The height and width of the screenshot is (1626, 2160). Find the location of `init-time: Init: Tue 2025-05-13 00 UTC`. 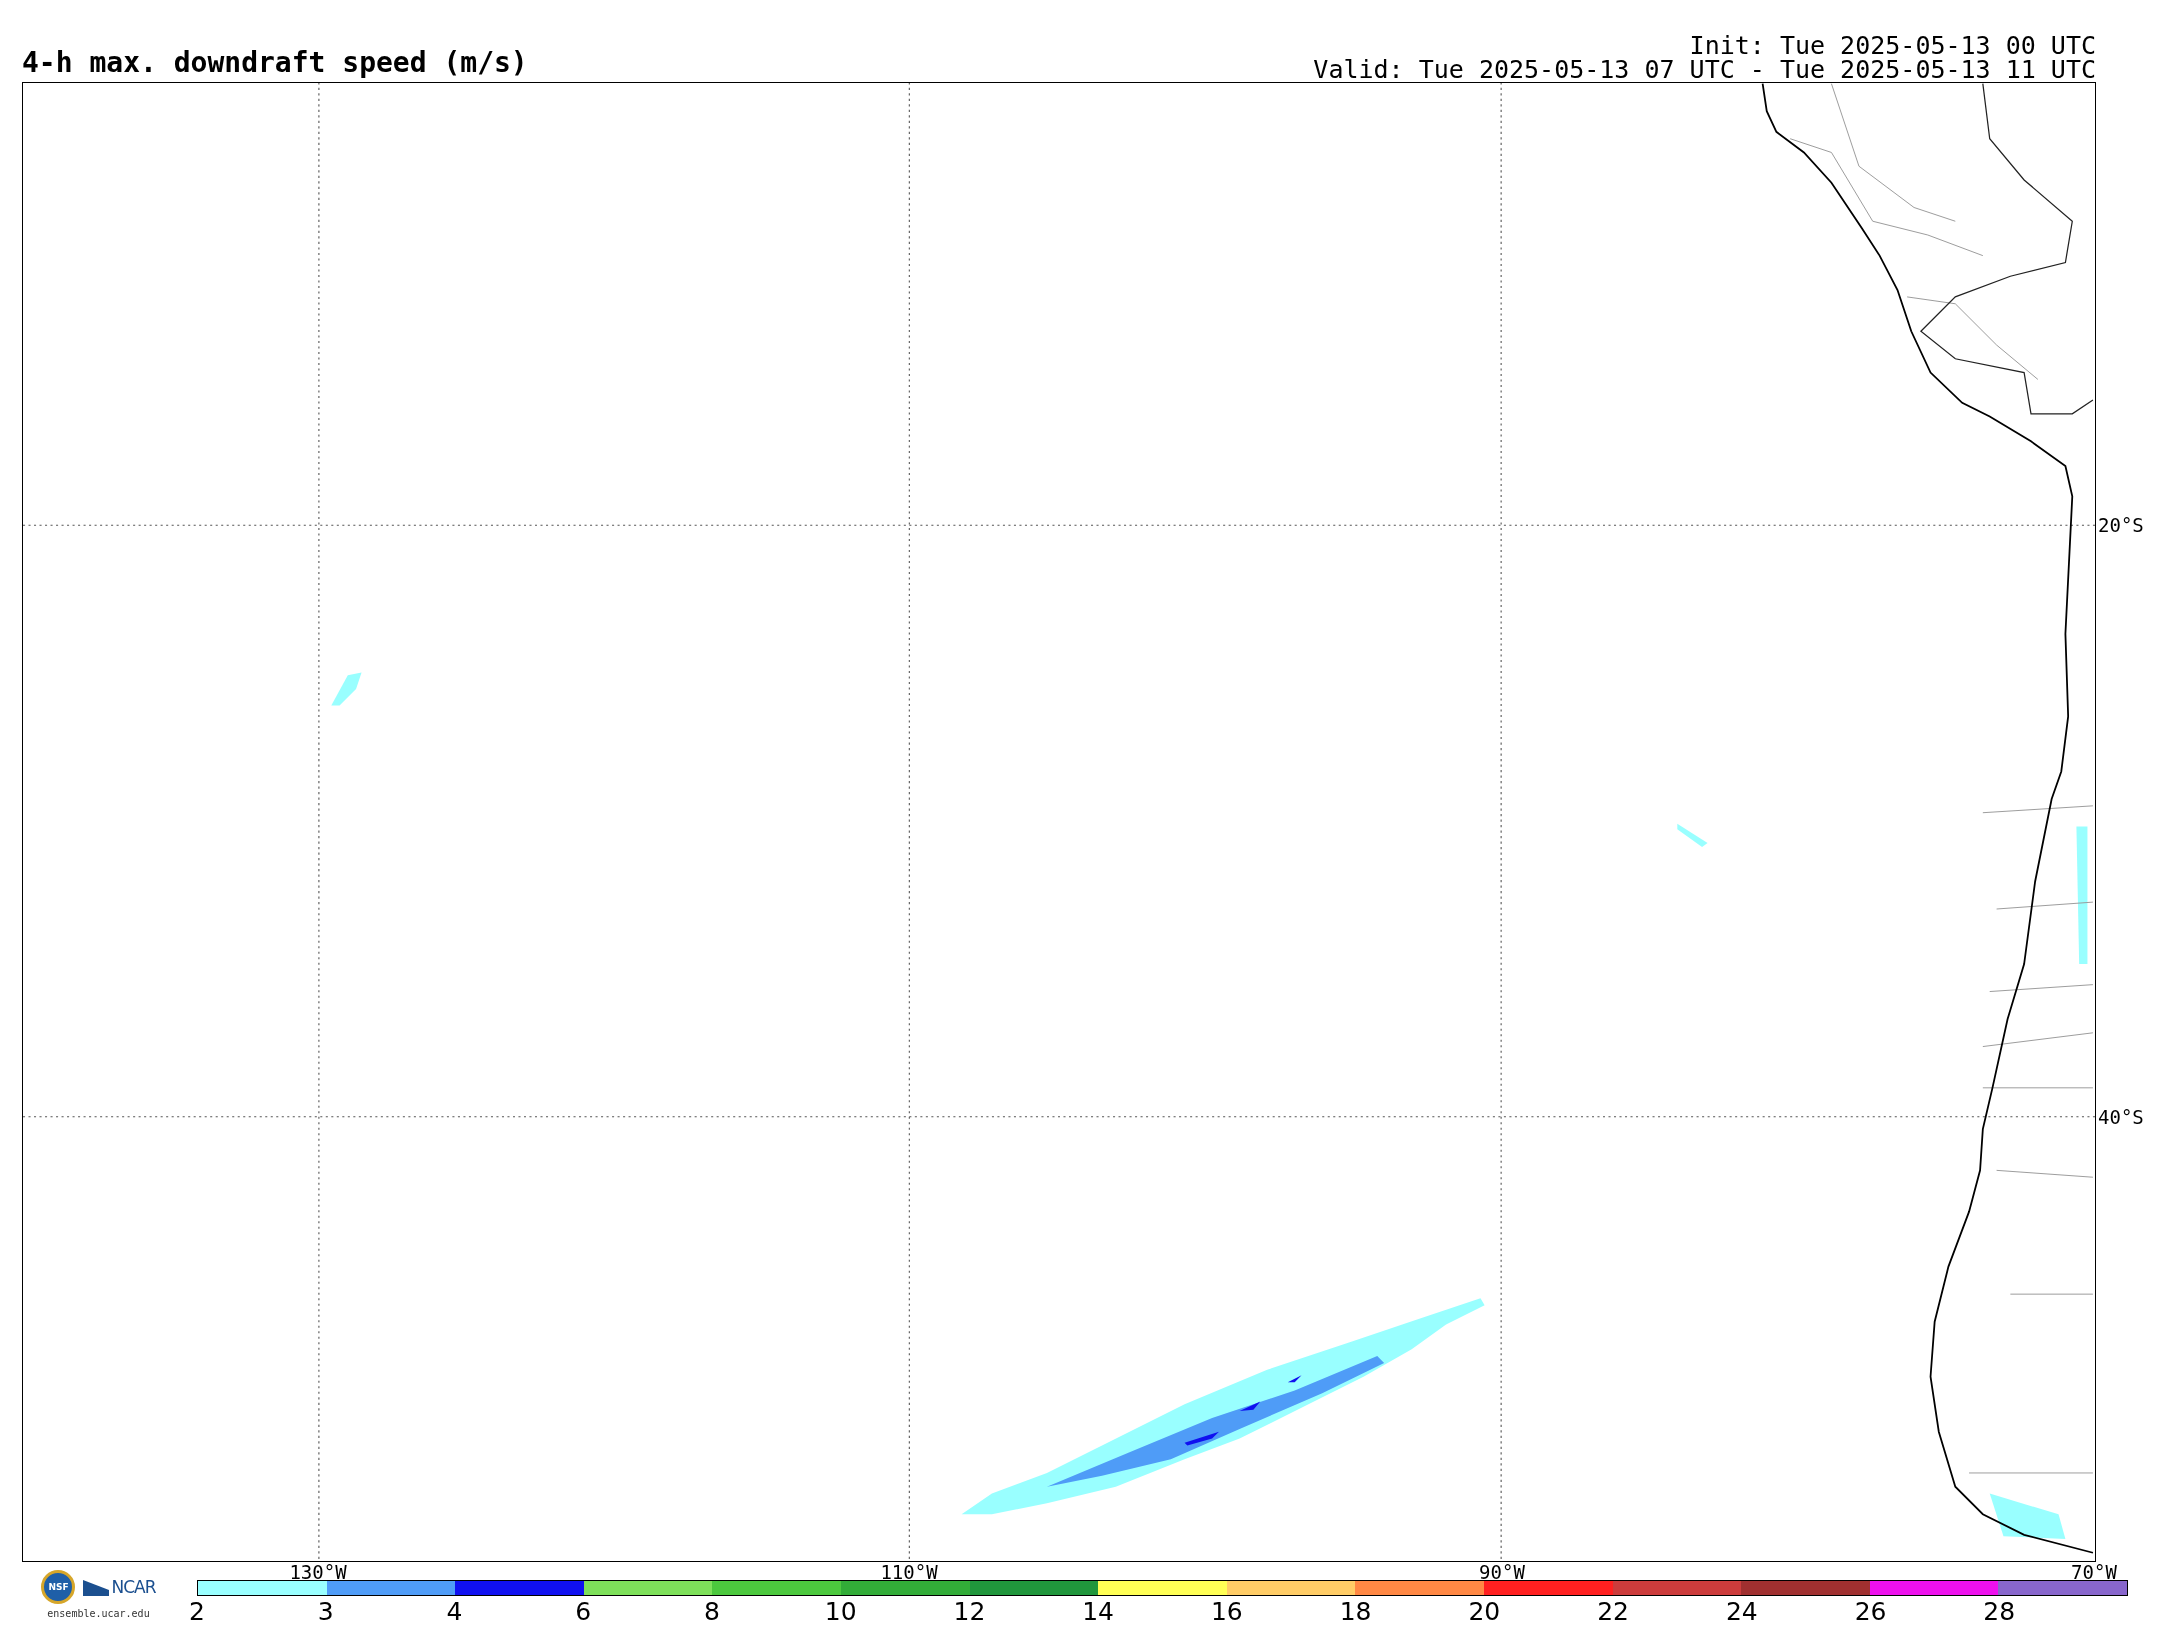

init-time: Init: Tue 2025-05-13 00 UTC is located at coordinates (1892, 46).